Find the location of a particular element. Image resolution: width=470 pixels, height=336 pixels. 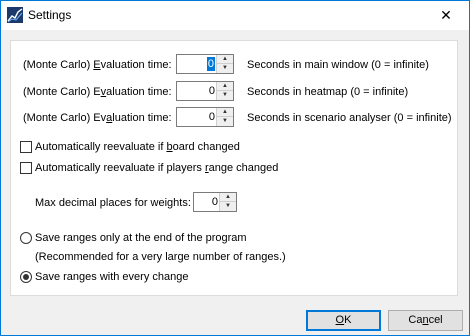

radio-selected-dot is located at coordinates (26, 277).